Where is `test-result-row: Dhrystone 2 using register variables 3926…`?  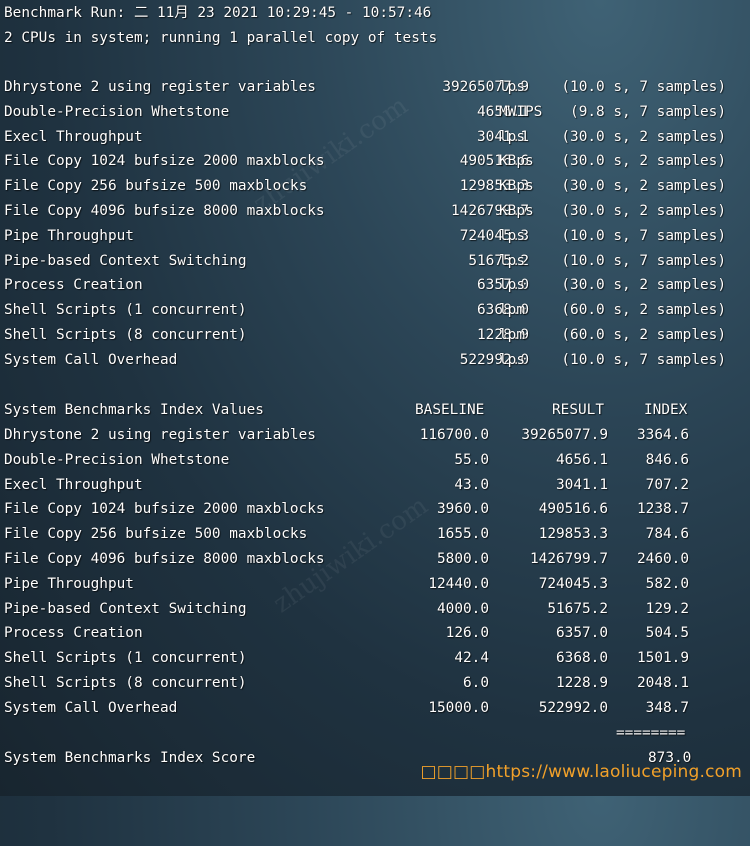 test-result-row: Dhrystone 2 using register variables 3926… is located at coordinates (377, 87).